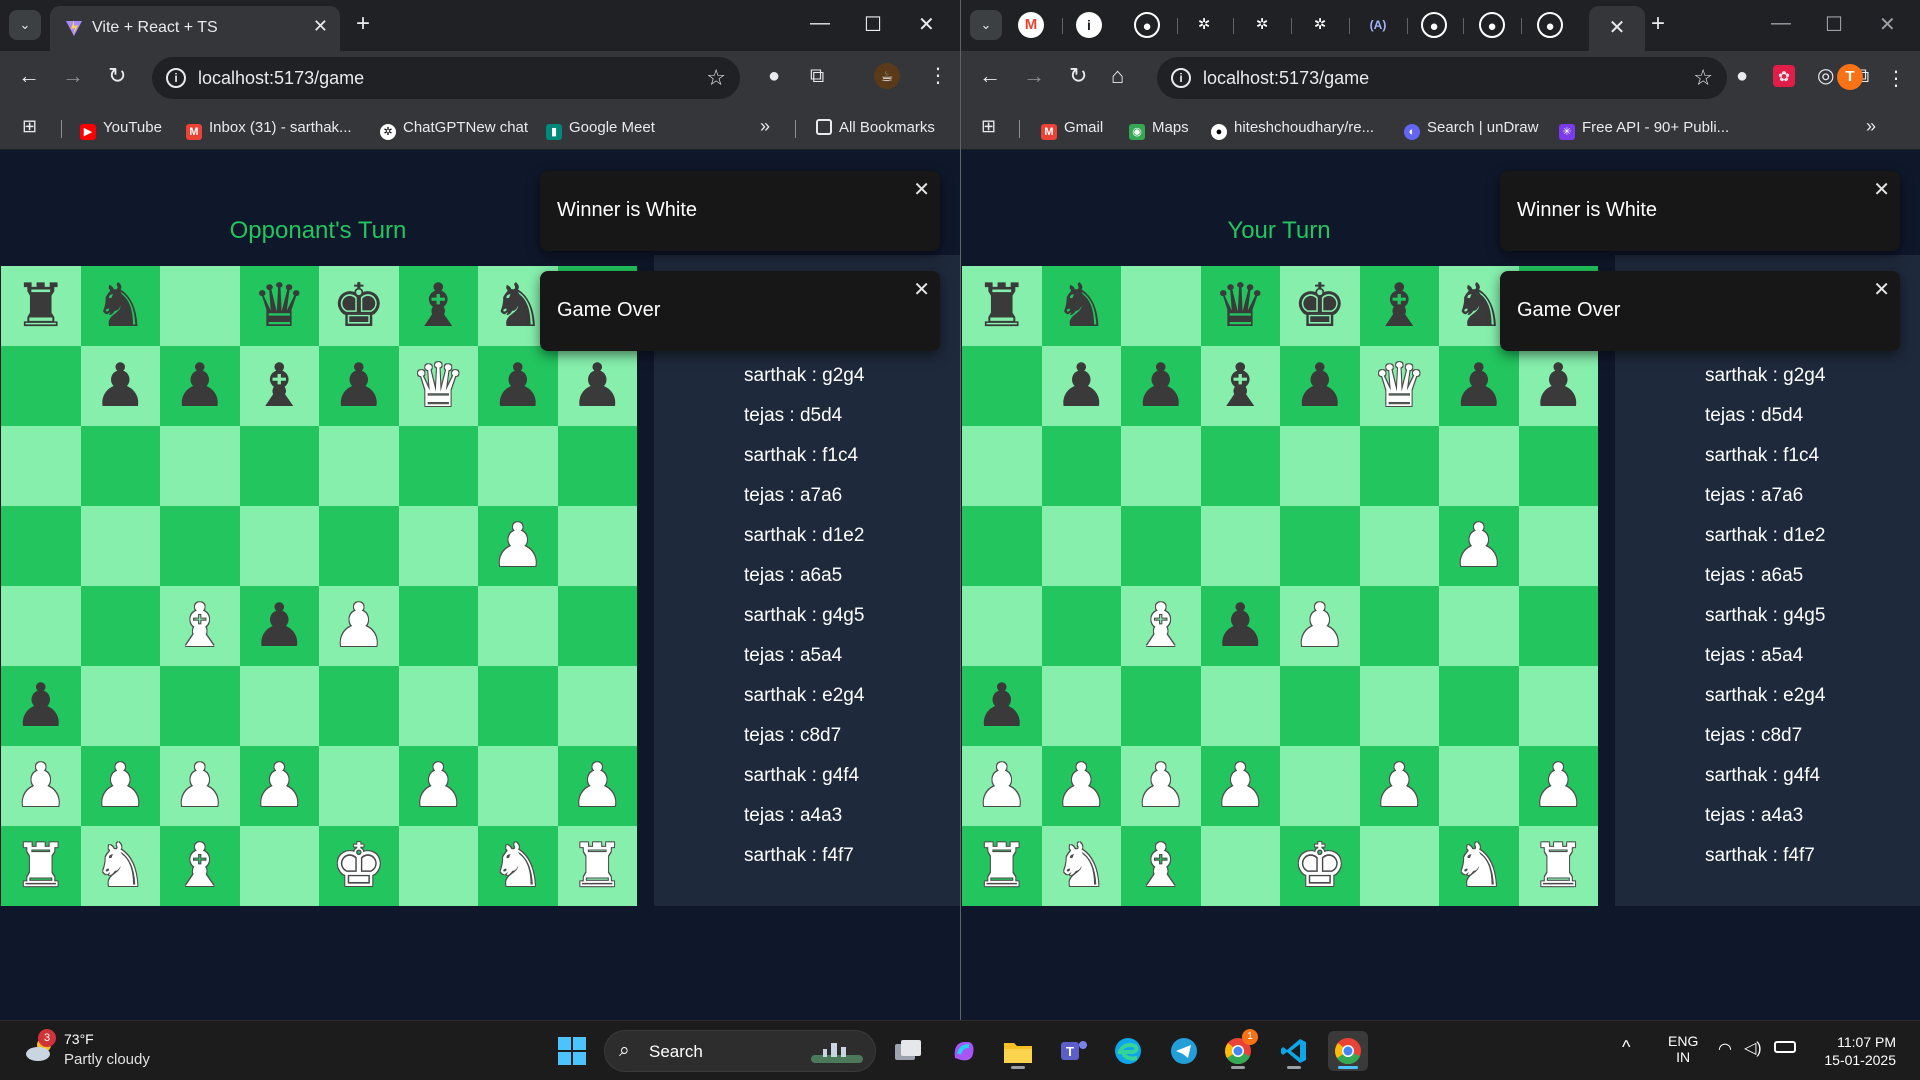 Image resolution: width=1920 pixels, height=1080 pixels. I want to click on maximize-button: ☐, so click(873, 24).